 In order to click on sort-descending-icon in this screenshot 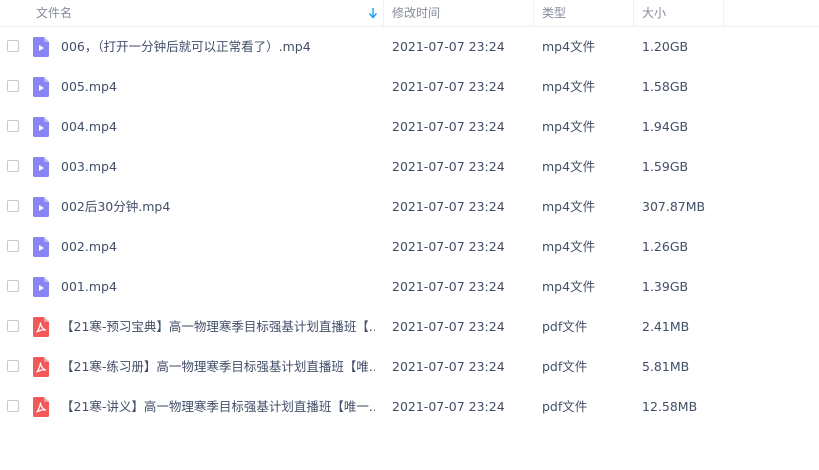, I will do `click(373, 13)`.